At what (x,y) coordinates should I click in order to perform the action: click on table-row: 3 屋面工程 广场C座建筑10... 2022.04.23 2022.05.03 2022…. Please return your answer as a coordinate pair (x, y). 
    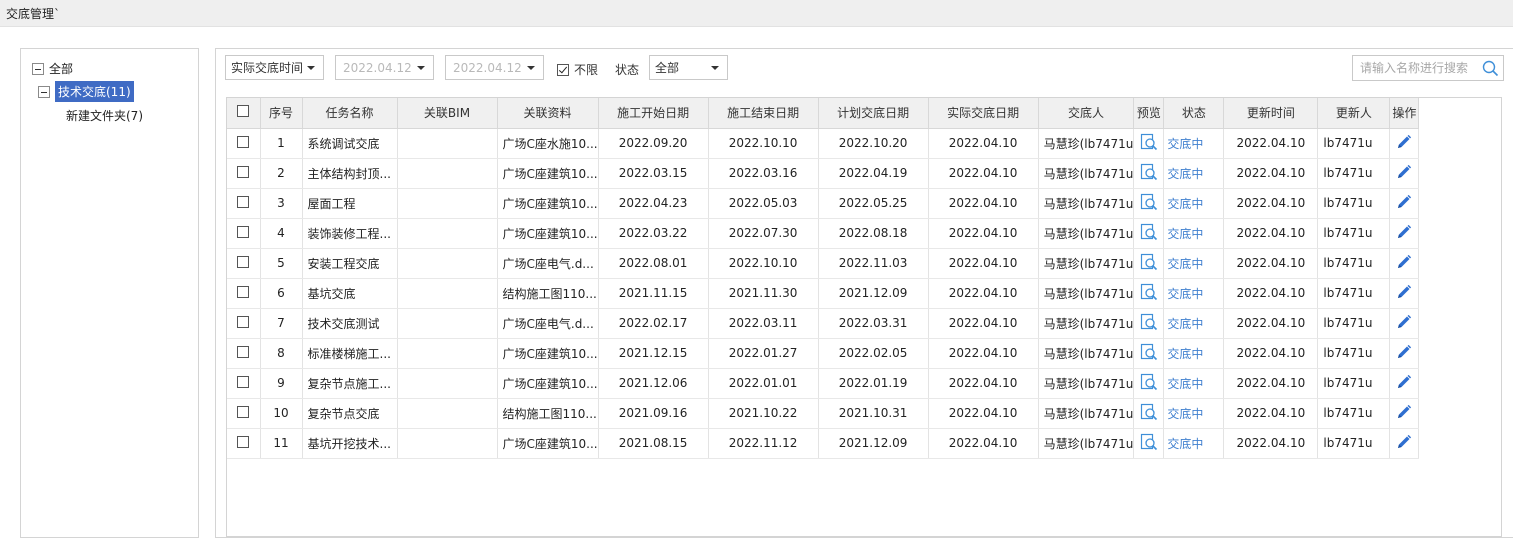
    Looking at the image, I should click on (823, 203).